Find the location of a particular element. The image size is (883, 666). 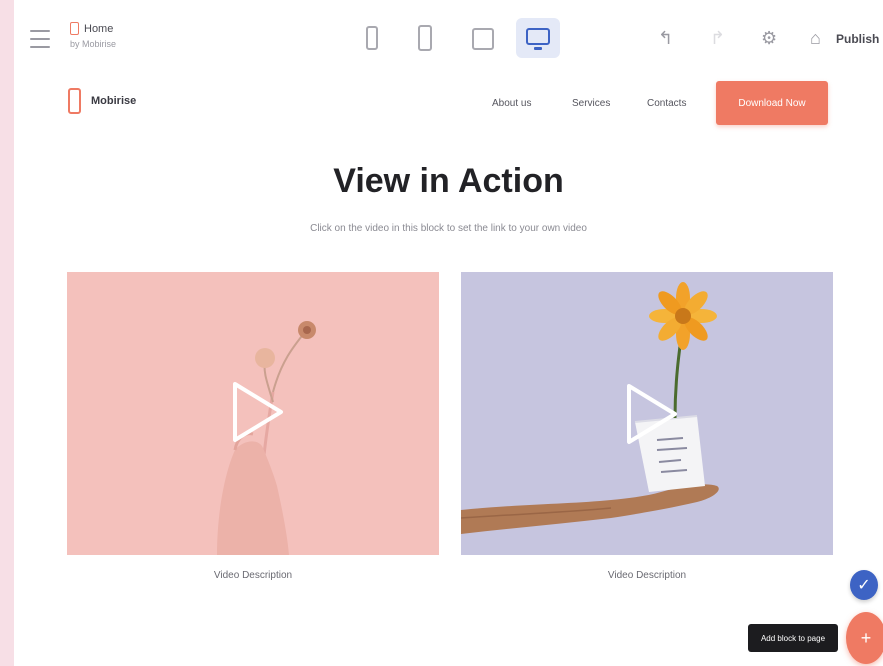

plus-icon: + is located at coordinates (866, 637).